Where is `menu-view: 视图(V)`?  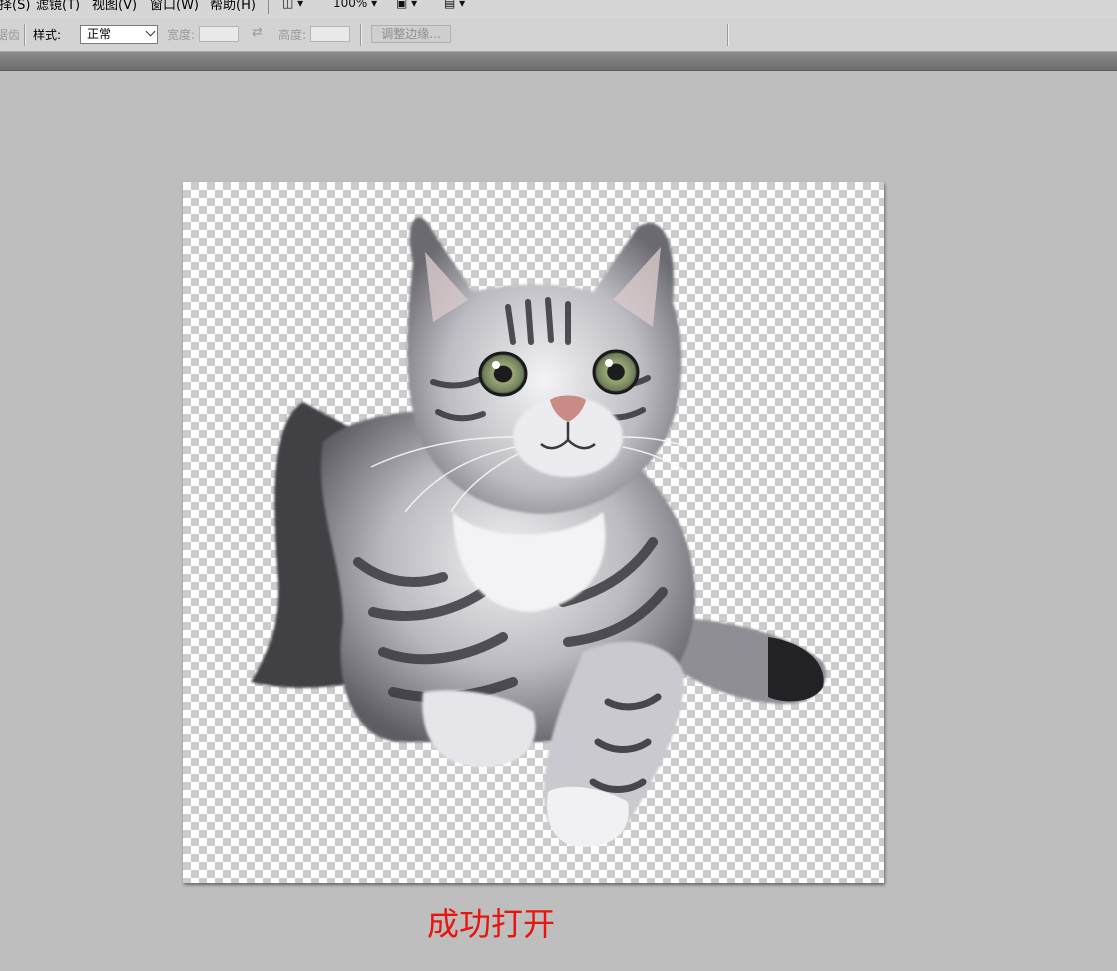
menu-view: 视图(V) is located at coordinates (114, 6).